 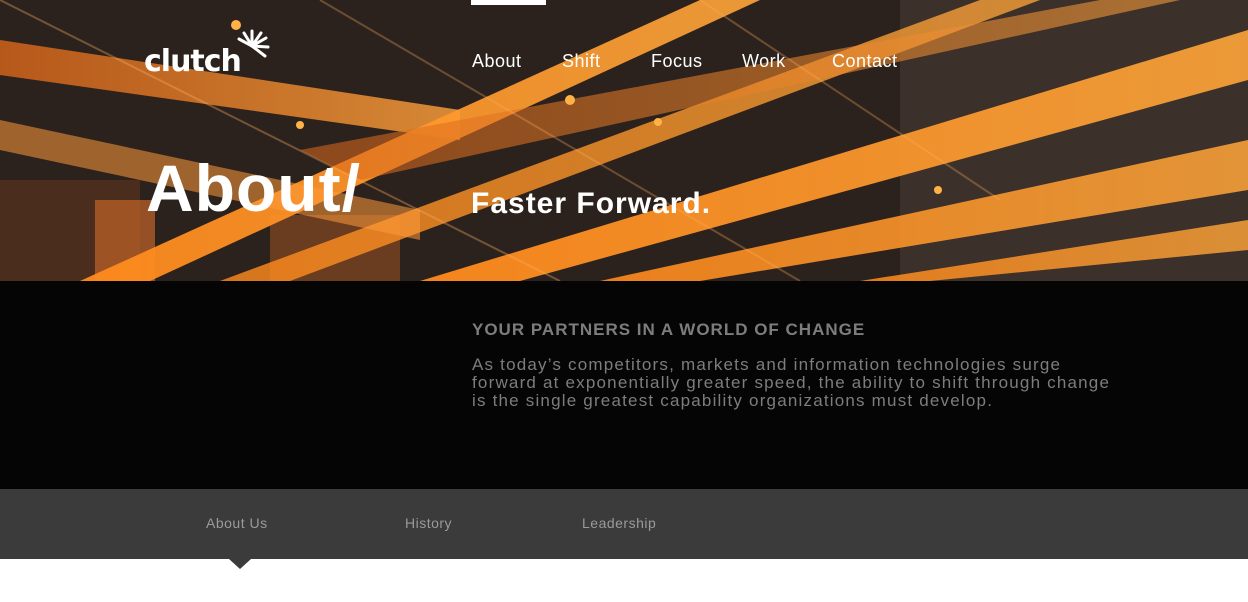 What do you see at coordinates (581, 61) in the screenshot?
I see `nav-item-shift: Shift` at bounding box center [581, 61].